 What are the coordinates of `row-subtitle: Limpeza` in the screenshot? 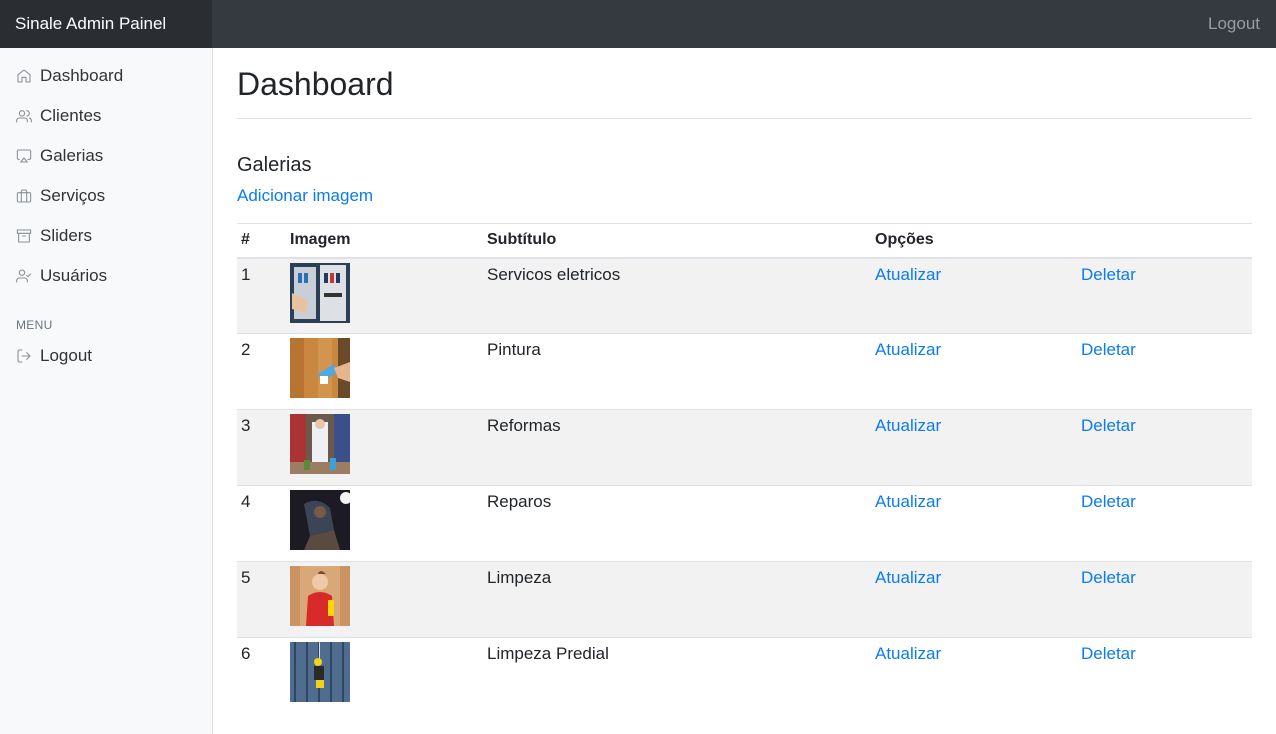 It's located at (677, 599).